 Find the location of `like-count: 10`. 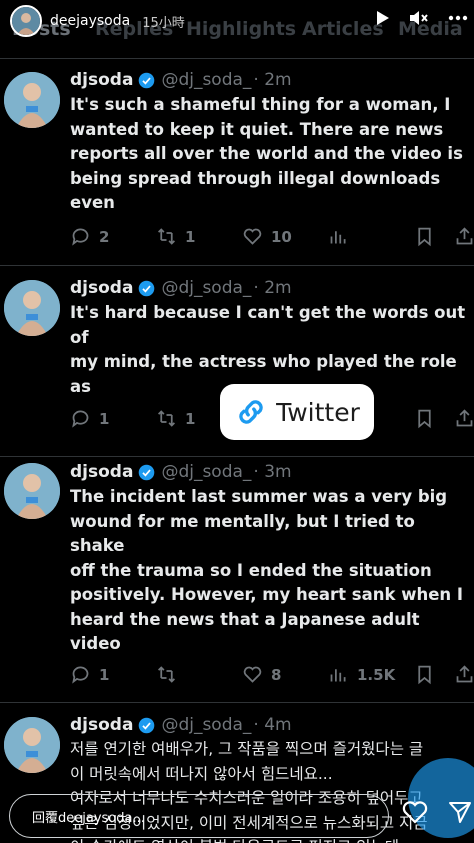

like-count: 10 is located at coordinates (281, 236).